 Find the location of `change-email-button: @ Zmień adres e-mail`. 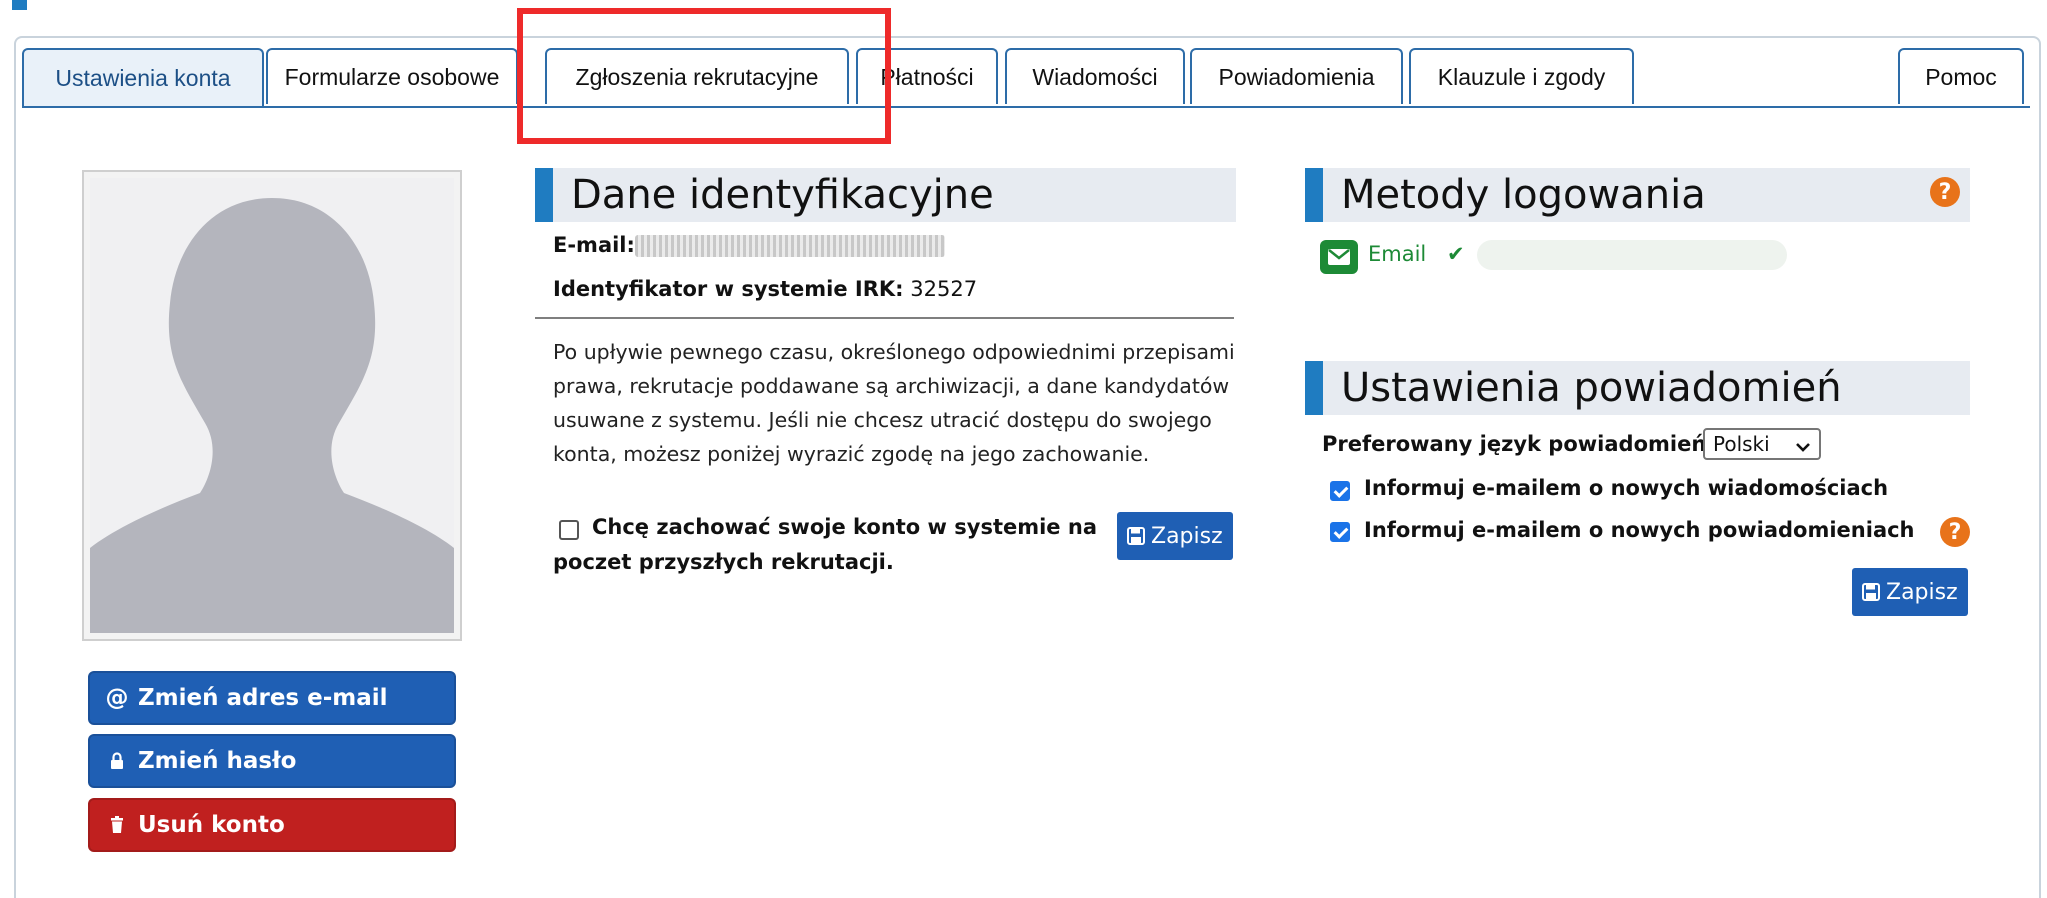

change-email-button: @ Zmień adres e-mail is located at coordinates (272, 698).